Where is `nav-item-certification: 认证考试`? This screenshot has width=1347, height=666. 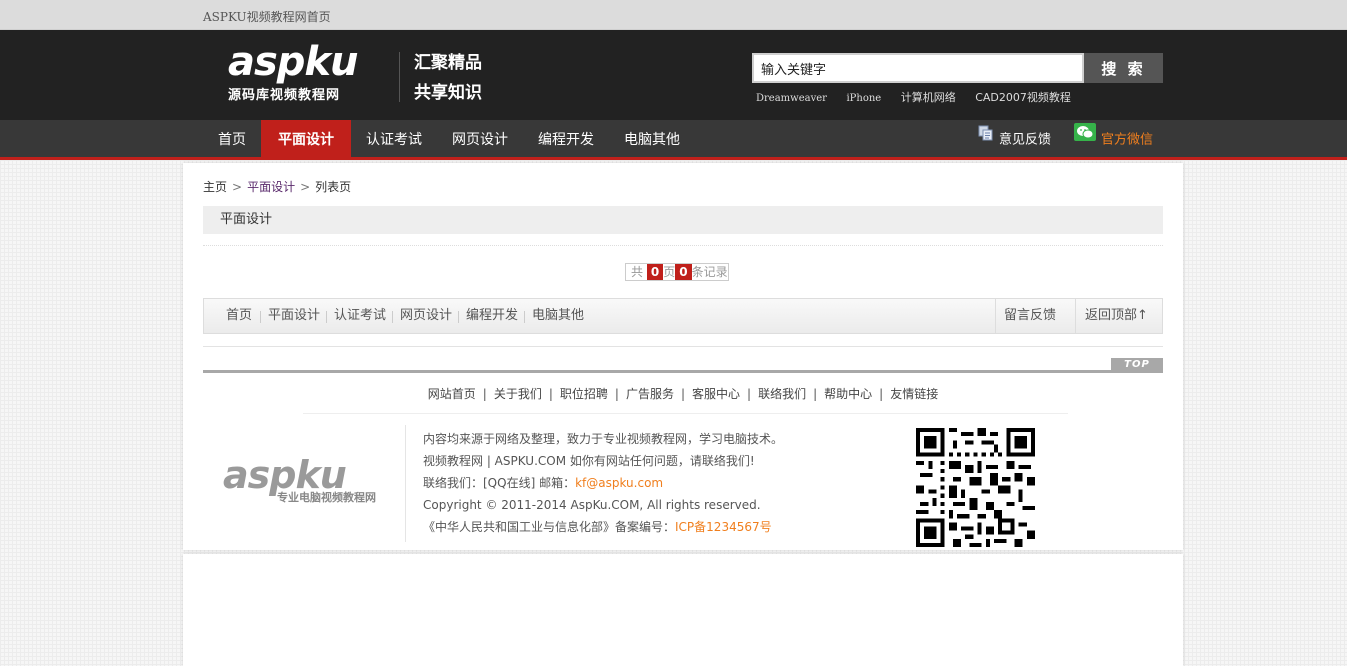 nav-item-certification: 认证考试 is located at coordinates (394, 140).